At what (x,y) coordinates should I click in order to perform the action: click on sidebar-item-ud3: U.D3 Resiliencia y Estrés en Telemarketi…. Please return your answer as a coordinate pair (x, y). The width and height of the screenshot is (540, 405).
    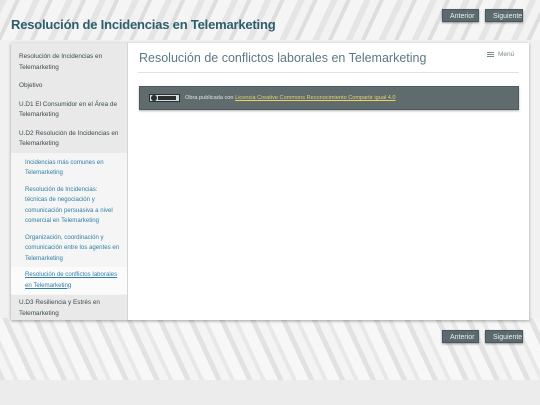
    Looking at the image, I should click on (69, 308).